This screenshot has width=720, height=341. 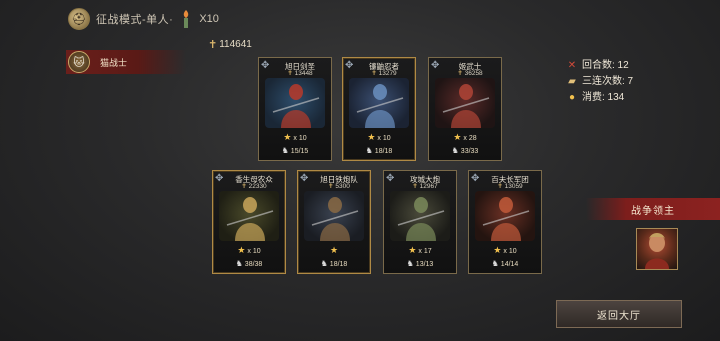 I want to click on unit-troops: ♞ 15/15, so click(x=295, y=150).